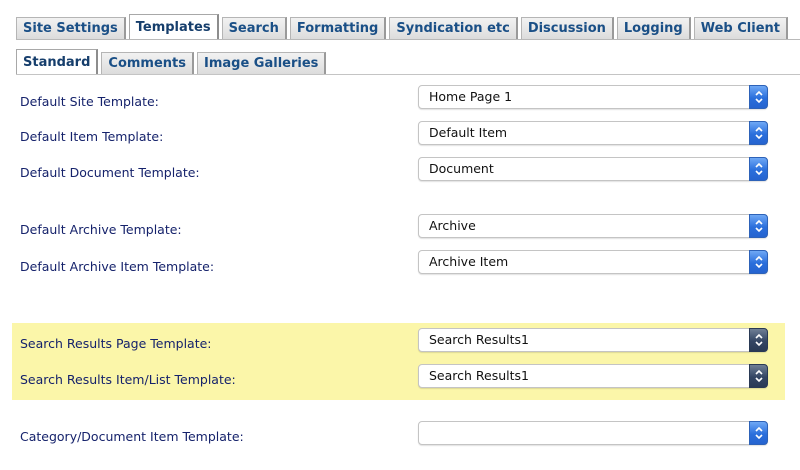  What do you see at coordinates (101, 229) in the screenshot?
I see `default-archive-template-label: Default Archive Template:` at bounding box center [101, 229].